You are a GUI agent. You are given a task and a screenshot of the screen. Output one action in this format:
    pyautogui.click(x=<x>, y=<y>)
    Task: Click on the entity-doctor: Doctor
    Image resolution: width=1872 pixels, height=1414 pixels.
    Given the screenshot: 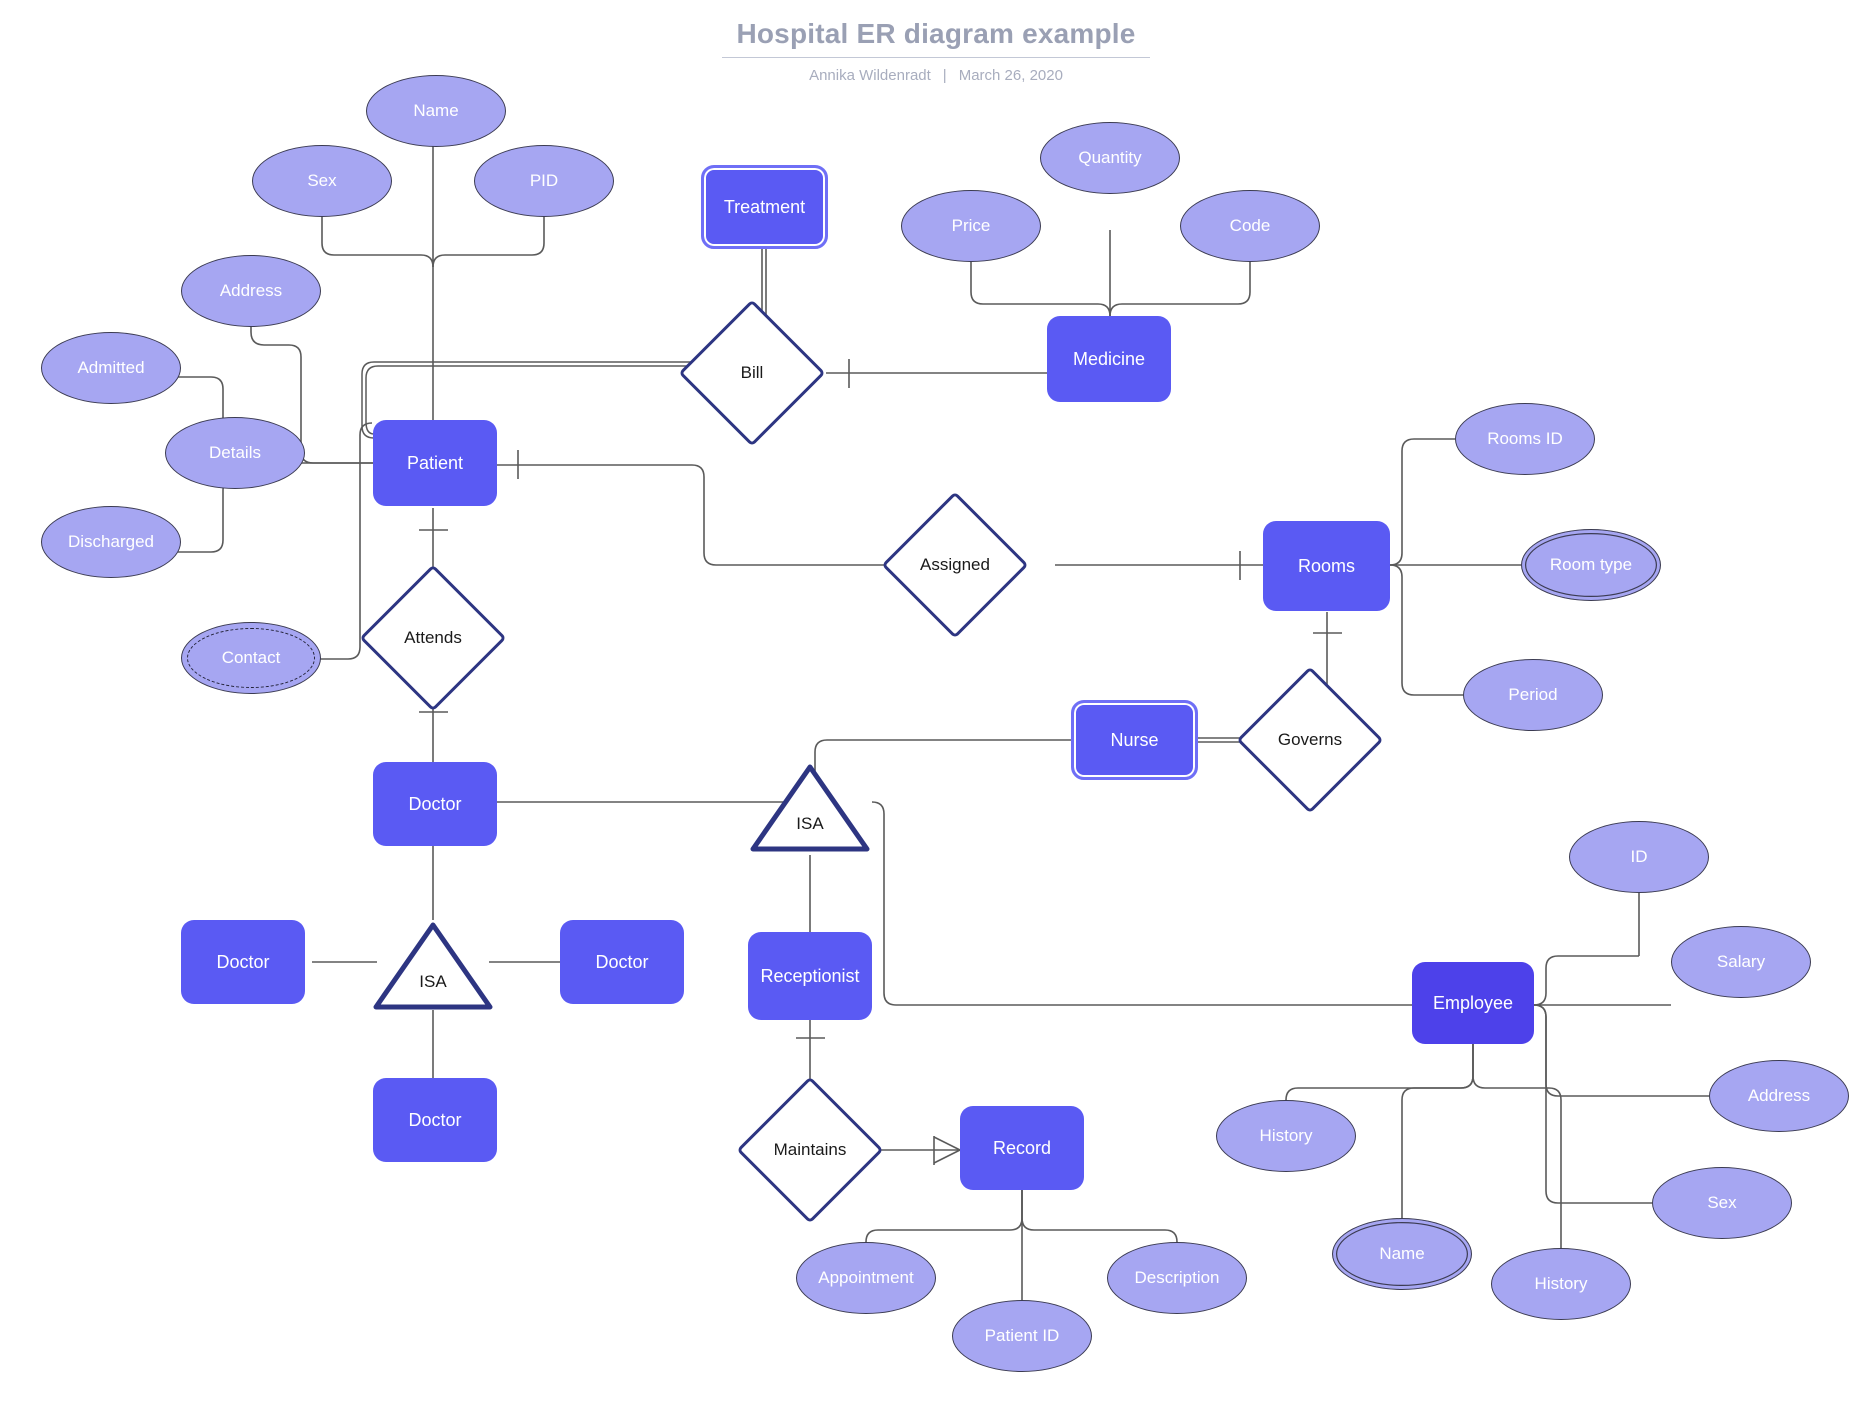 What is the action you would take?
    pyautogui.click(x=435, y=804)
    